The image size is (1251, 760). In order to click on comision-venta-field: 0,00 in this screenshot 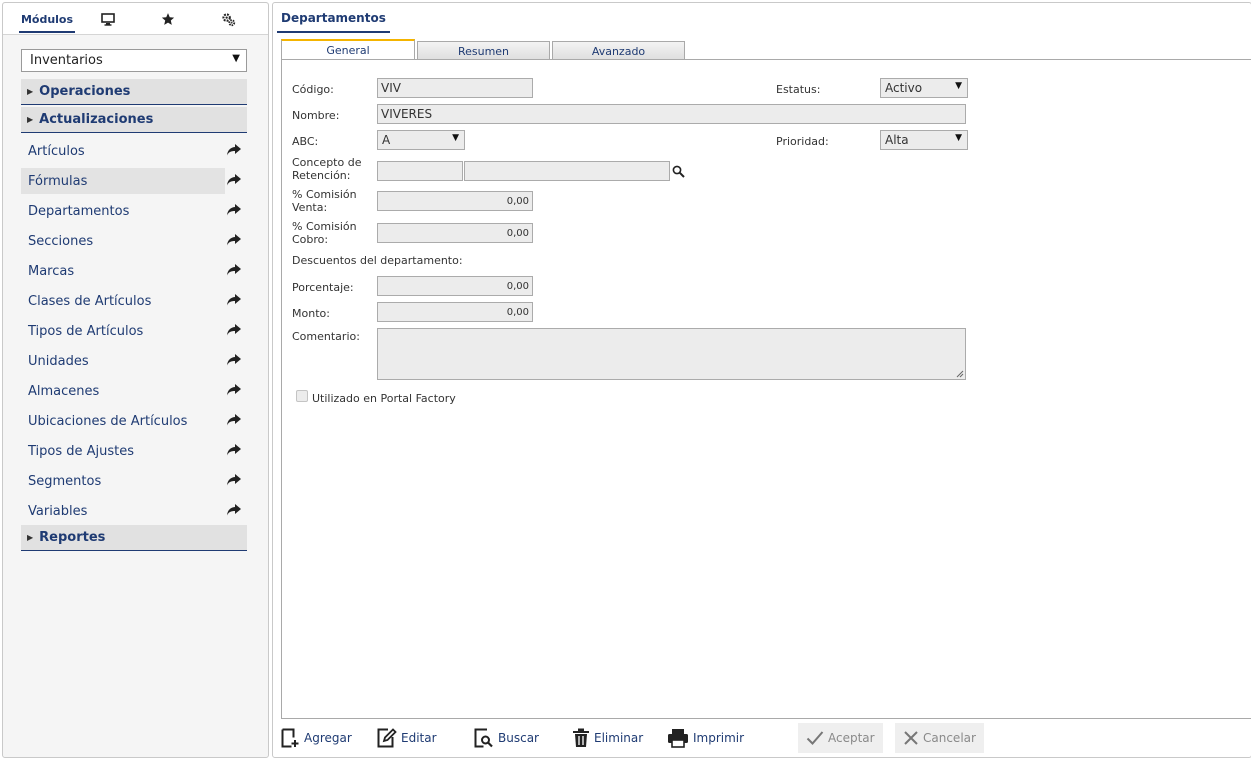, I will do `click(455, 201)`.